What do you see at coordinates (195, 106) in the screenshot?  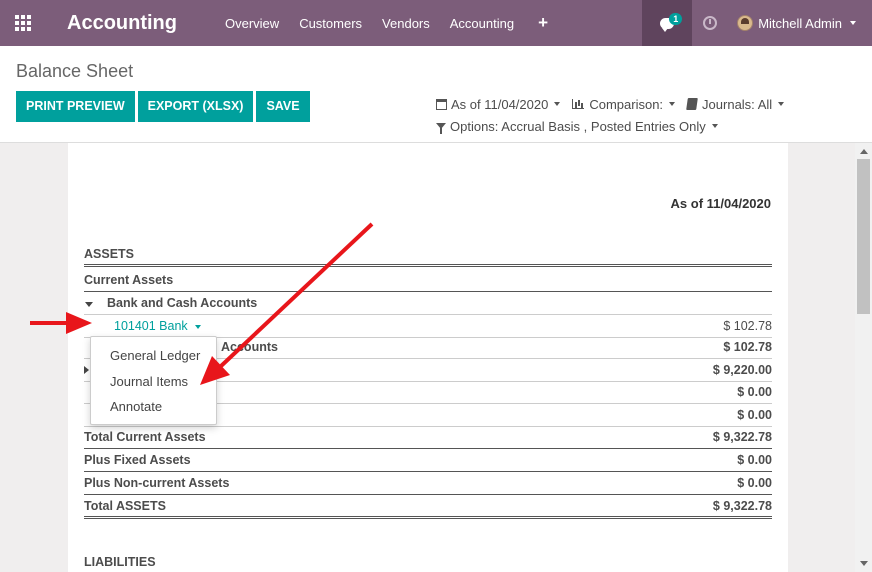 I see `export-xlsx-button: EXPORT (XLSX)` at bounding box center [195, 106].